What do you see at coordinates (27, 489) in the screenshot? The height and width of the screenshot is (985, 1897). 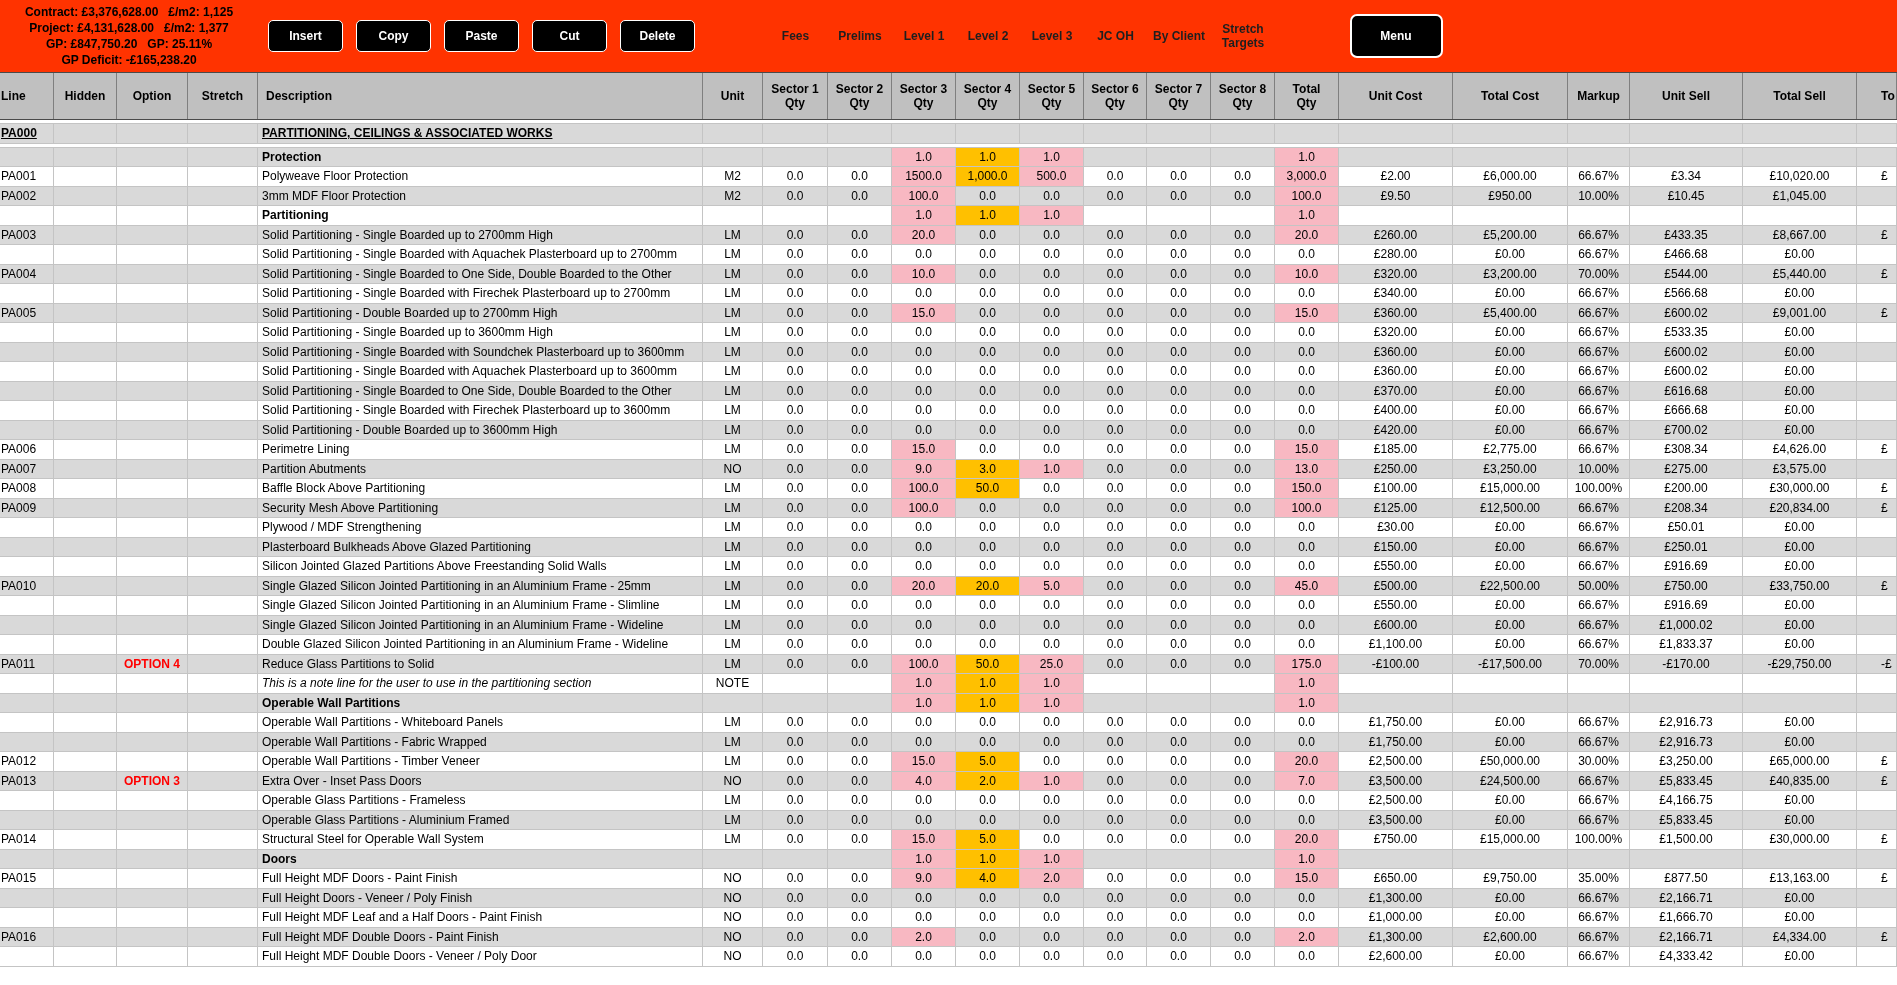 I see `item-code-cell: PA008` at bounding box center [27, 489].